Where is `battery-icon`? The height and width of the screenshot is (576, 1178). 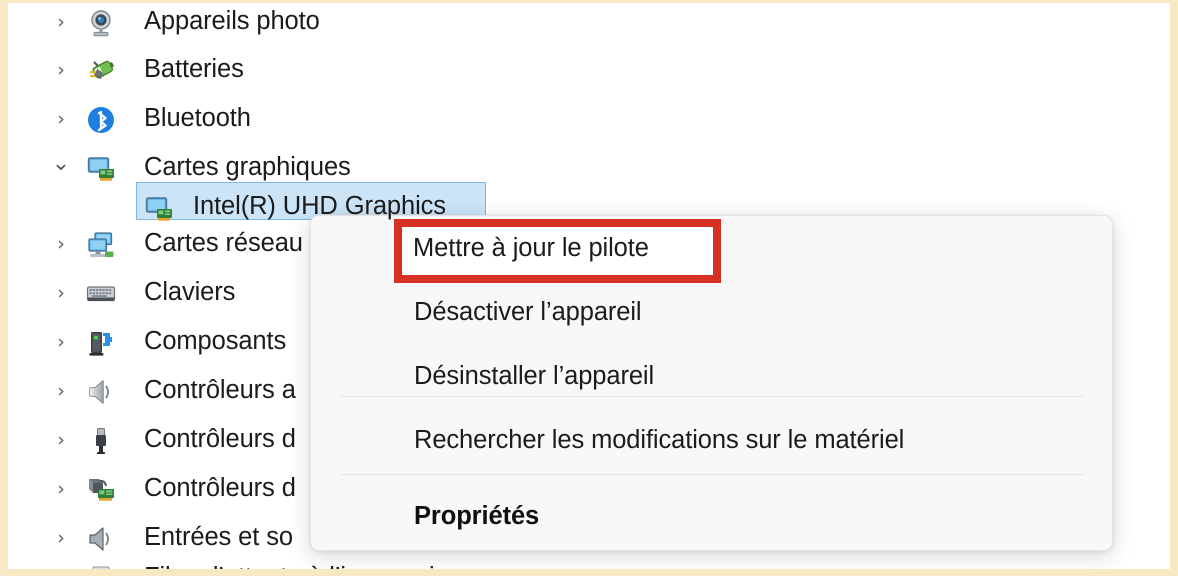
battery-icon is located at coordinates (101, 71).